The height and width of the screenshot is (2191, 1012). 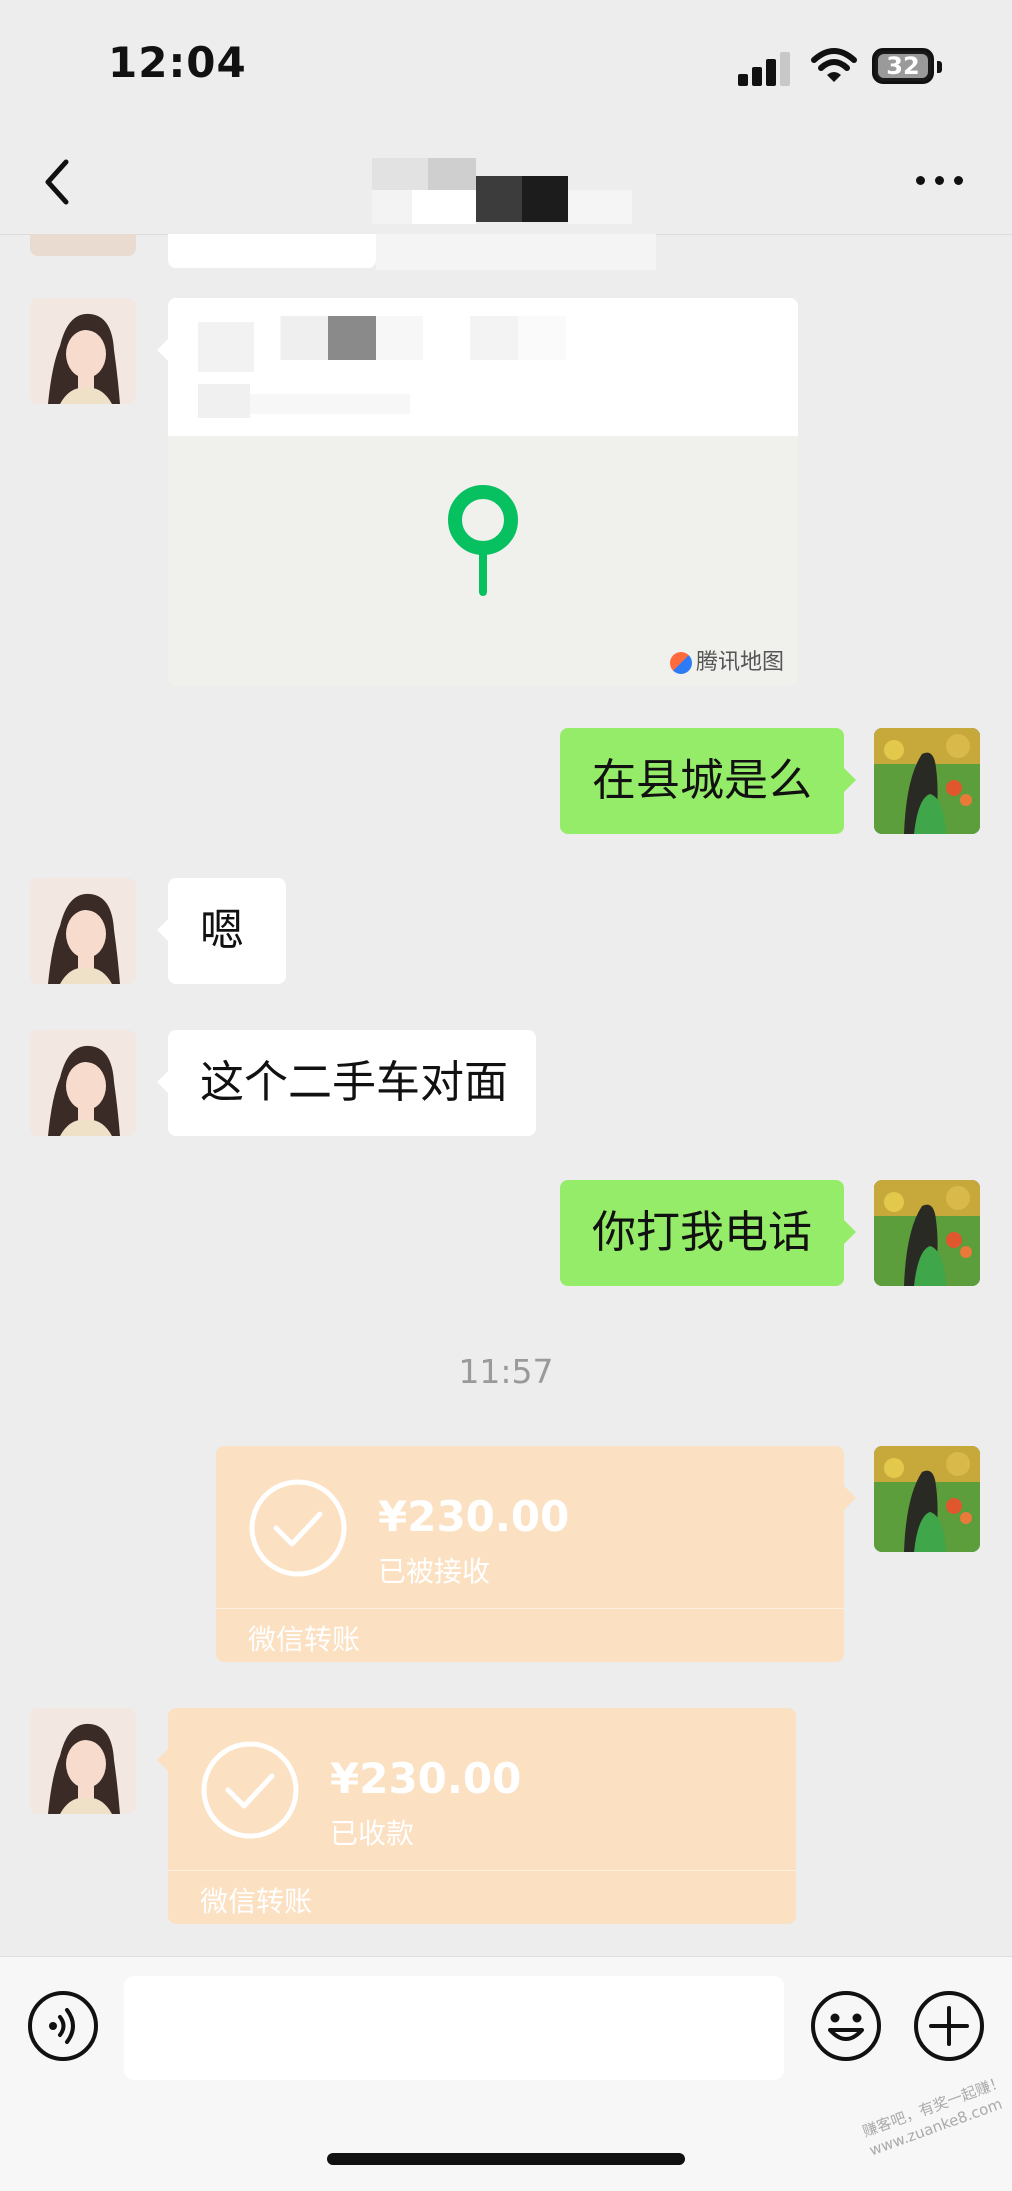 What do you see at coordinates (506, 2159) in the screenshot?
I see `home-indicator` at bounding box center [506, 2159].